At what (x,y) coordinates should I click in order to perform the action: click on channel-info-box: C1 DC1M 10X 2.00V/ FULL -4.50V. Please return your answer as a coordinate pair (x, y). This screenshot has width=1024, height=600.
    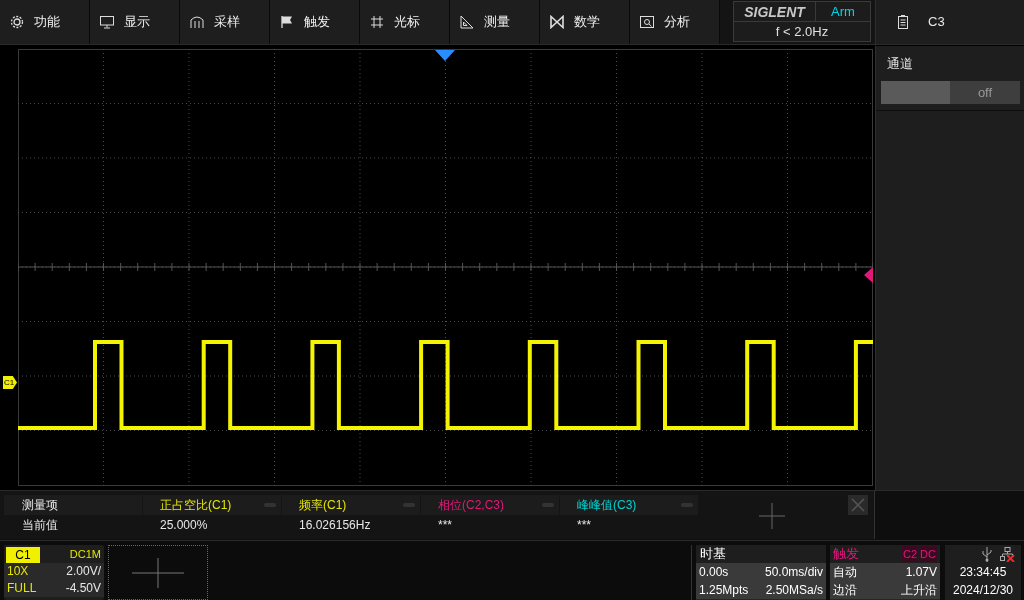
    Looking at the image, I should click on (54, 572).